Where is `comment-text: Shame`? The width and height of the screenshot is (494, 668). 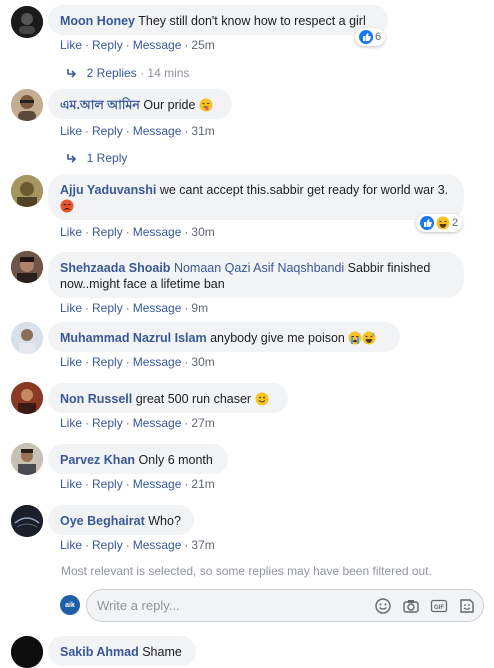
comment-text: Shame is located at coordinates (162, 652).